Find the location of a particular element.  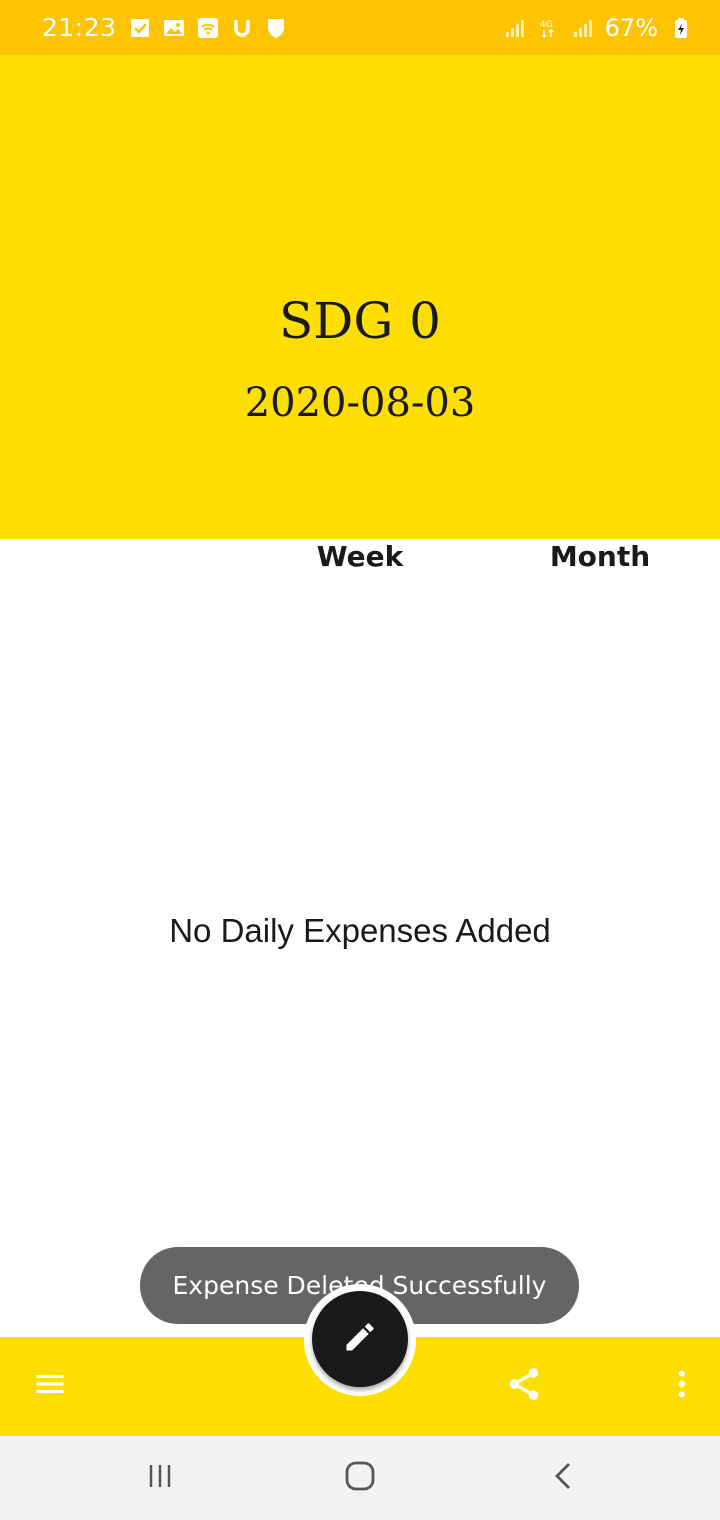

recent-apps-icon is located at coordinates (160, 1478).